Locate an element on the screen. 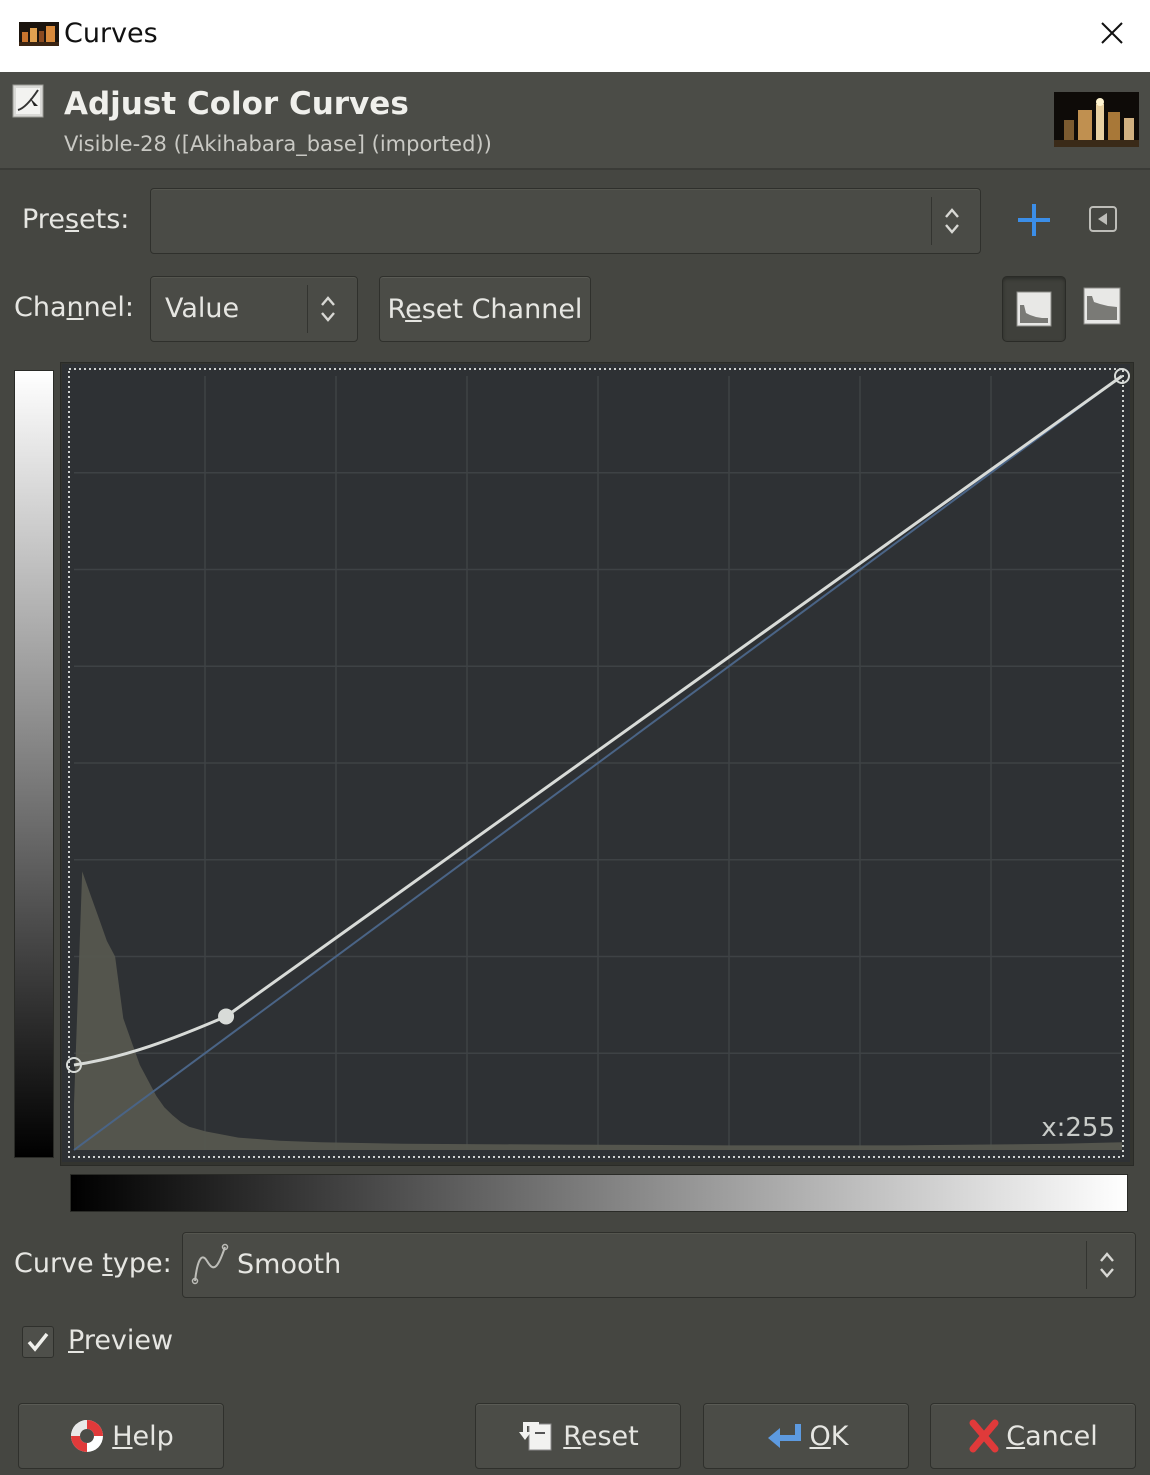  close-icon is located at coordinates (1112, 33).